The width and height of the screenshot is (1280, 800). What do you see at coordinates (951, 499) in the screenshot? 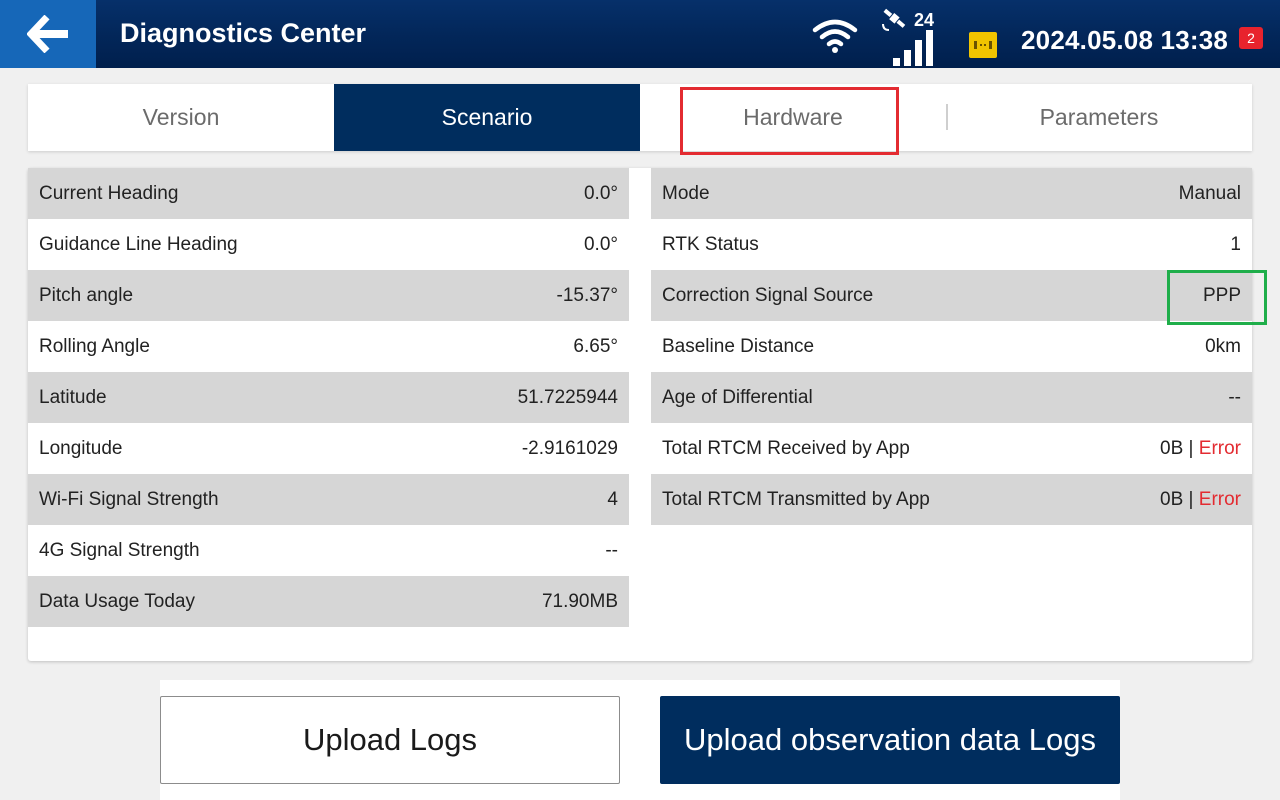
I see `table-row: Total RTCM Transmitted by App 0B | Error` at bounding box center [951, 499].